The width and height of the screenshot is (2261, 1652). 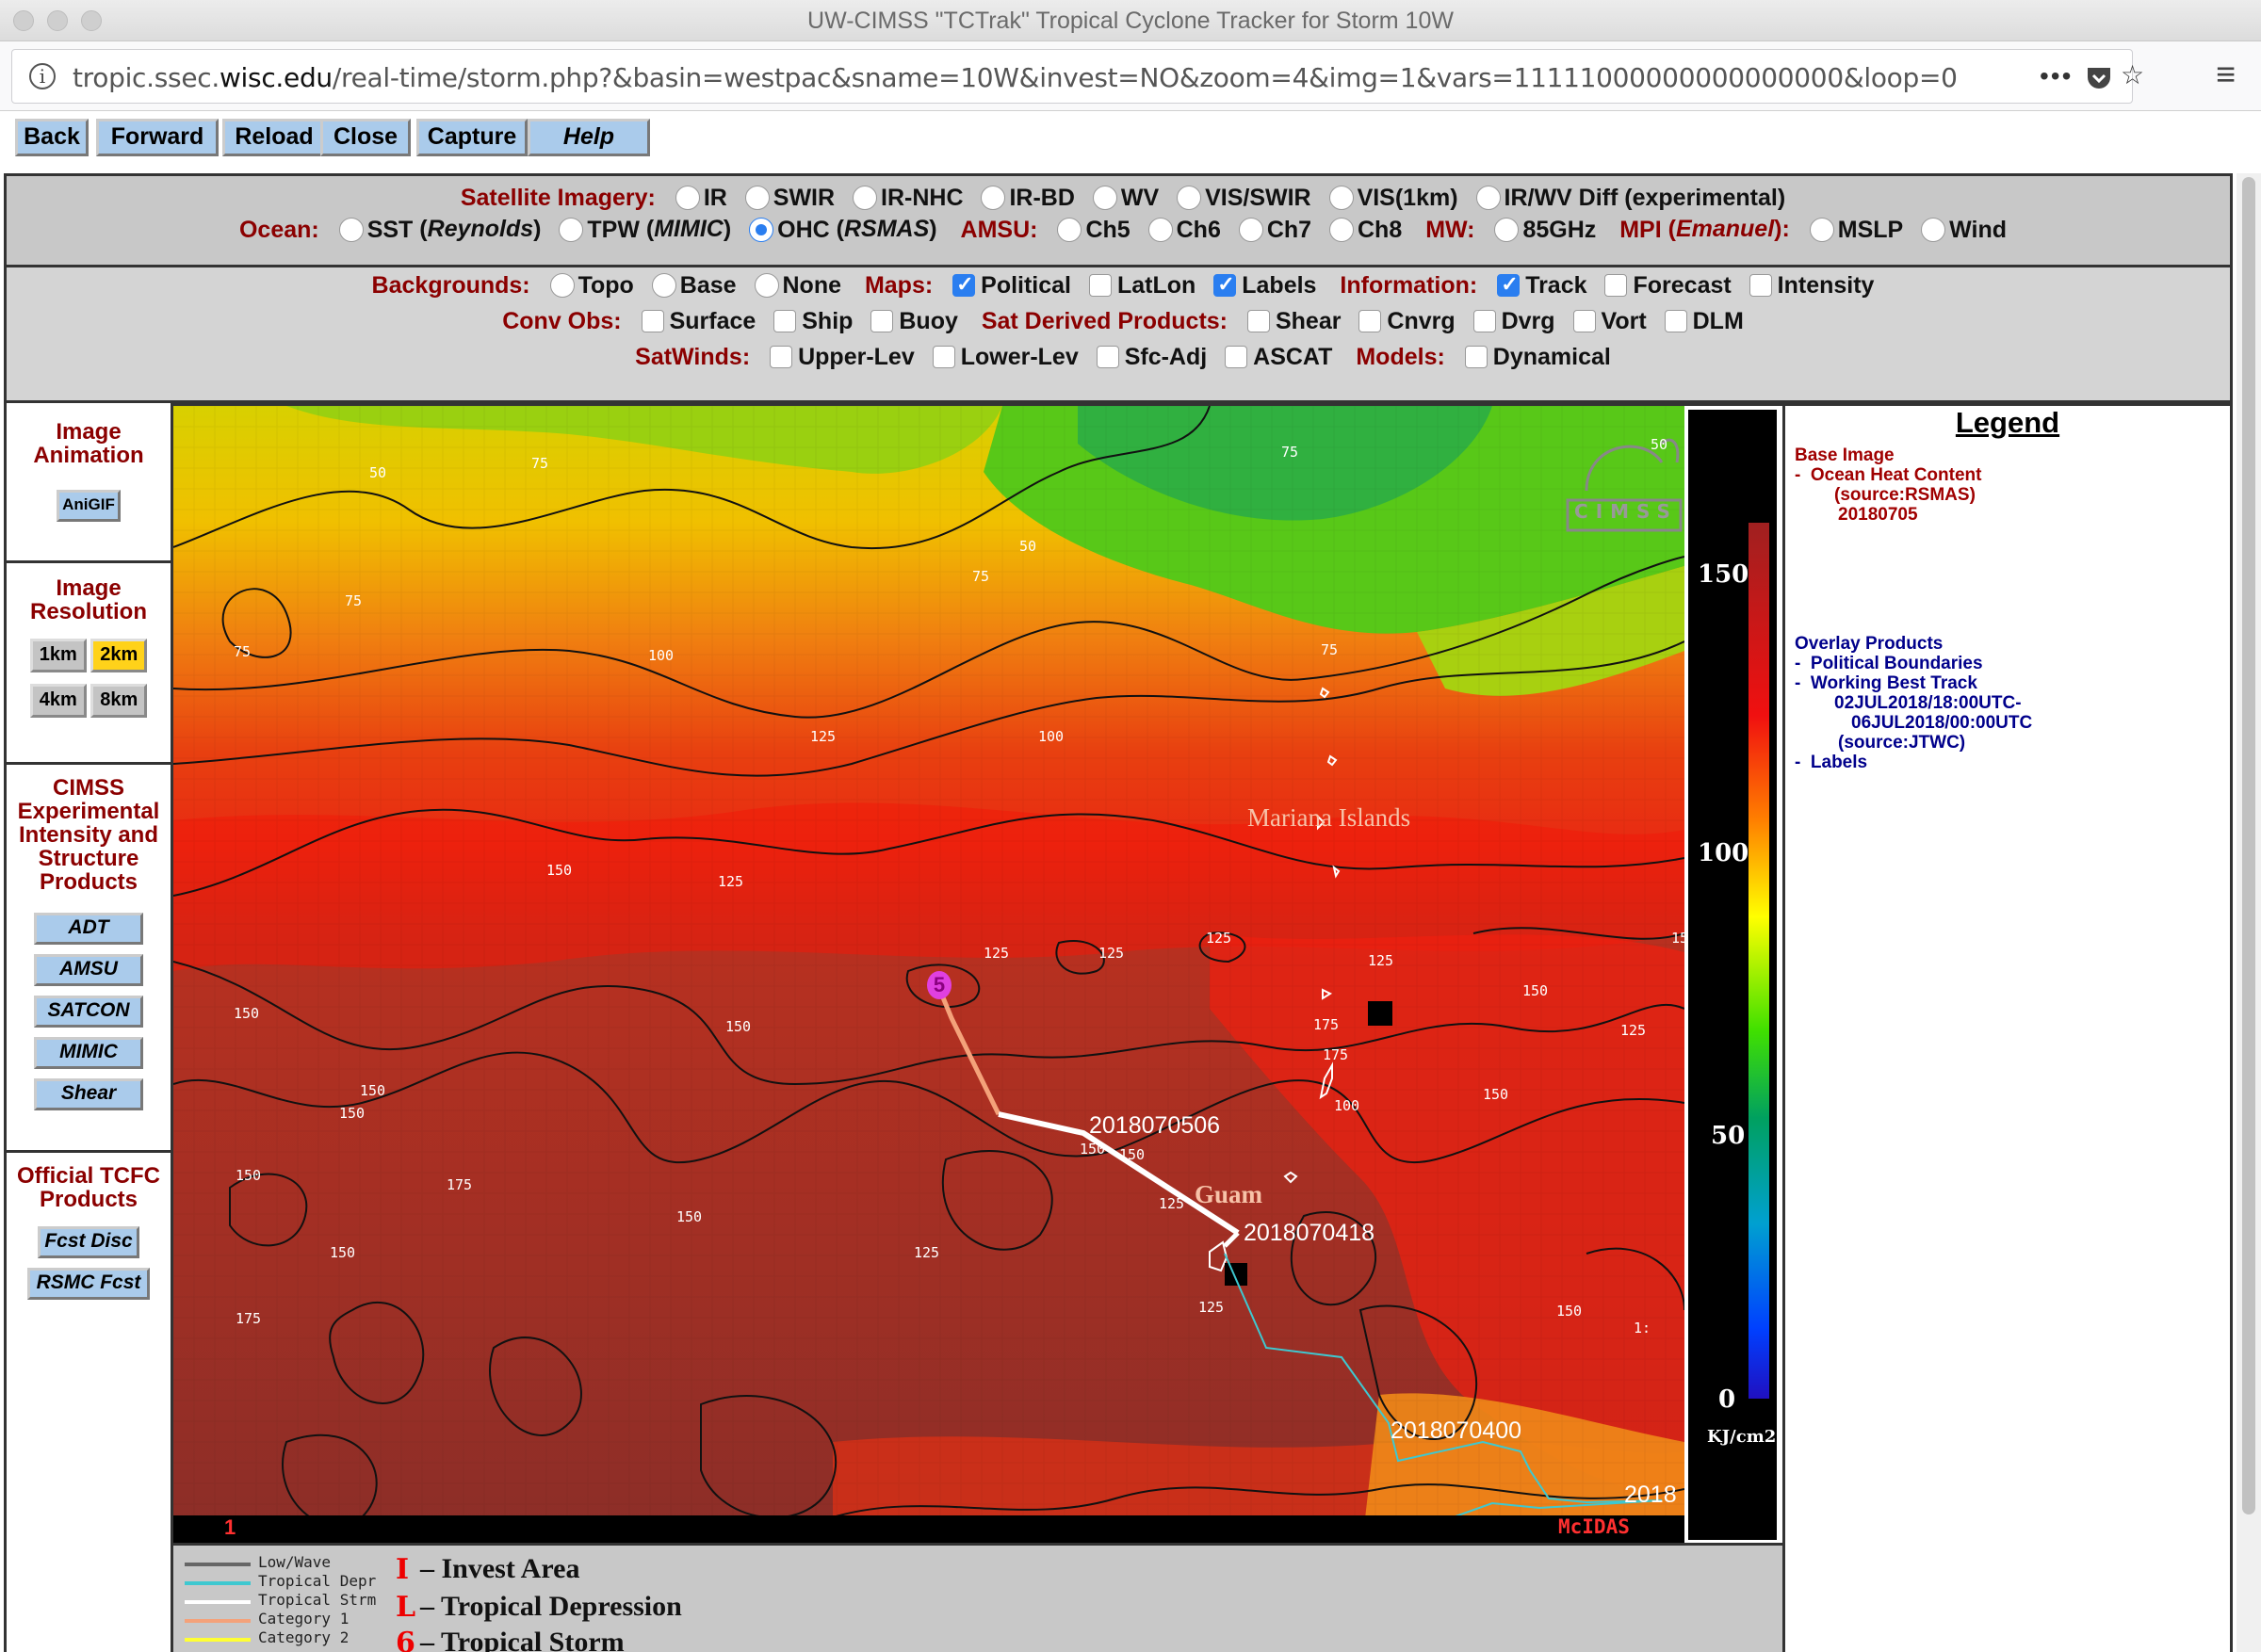 I want to click on option-label: Surface, so click(x=712, y=320).